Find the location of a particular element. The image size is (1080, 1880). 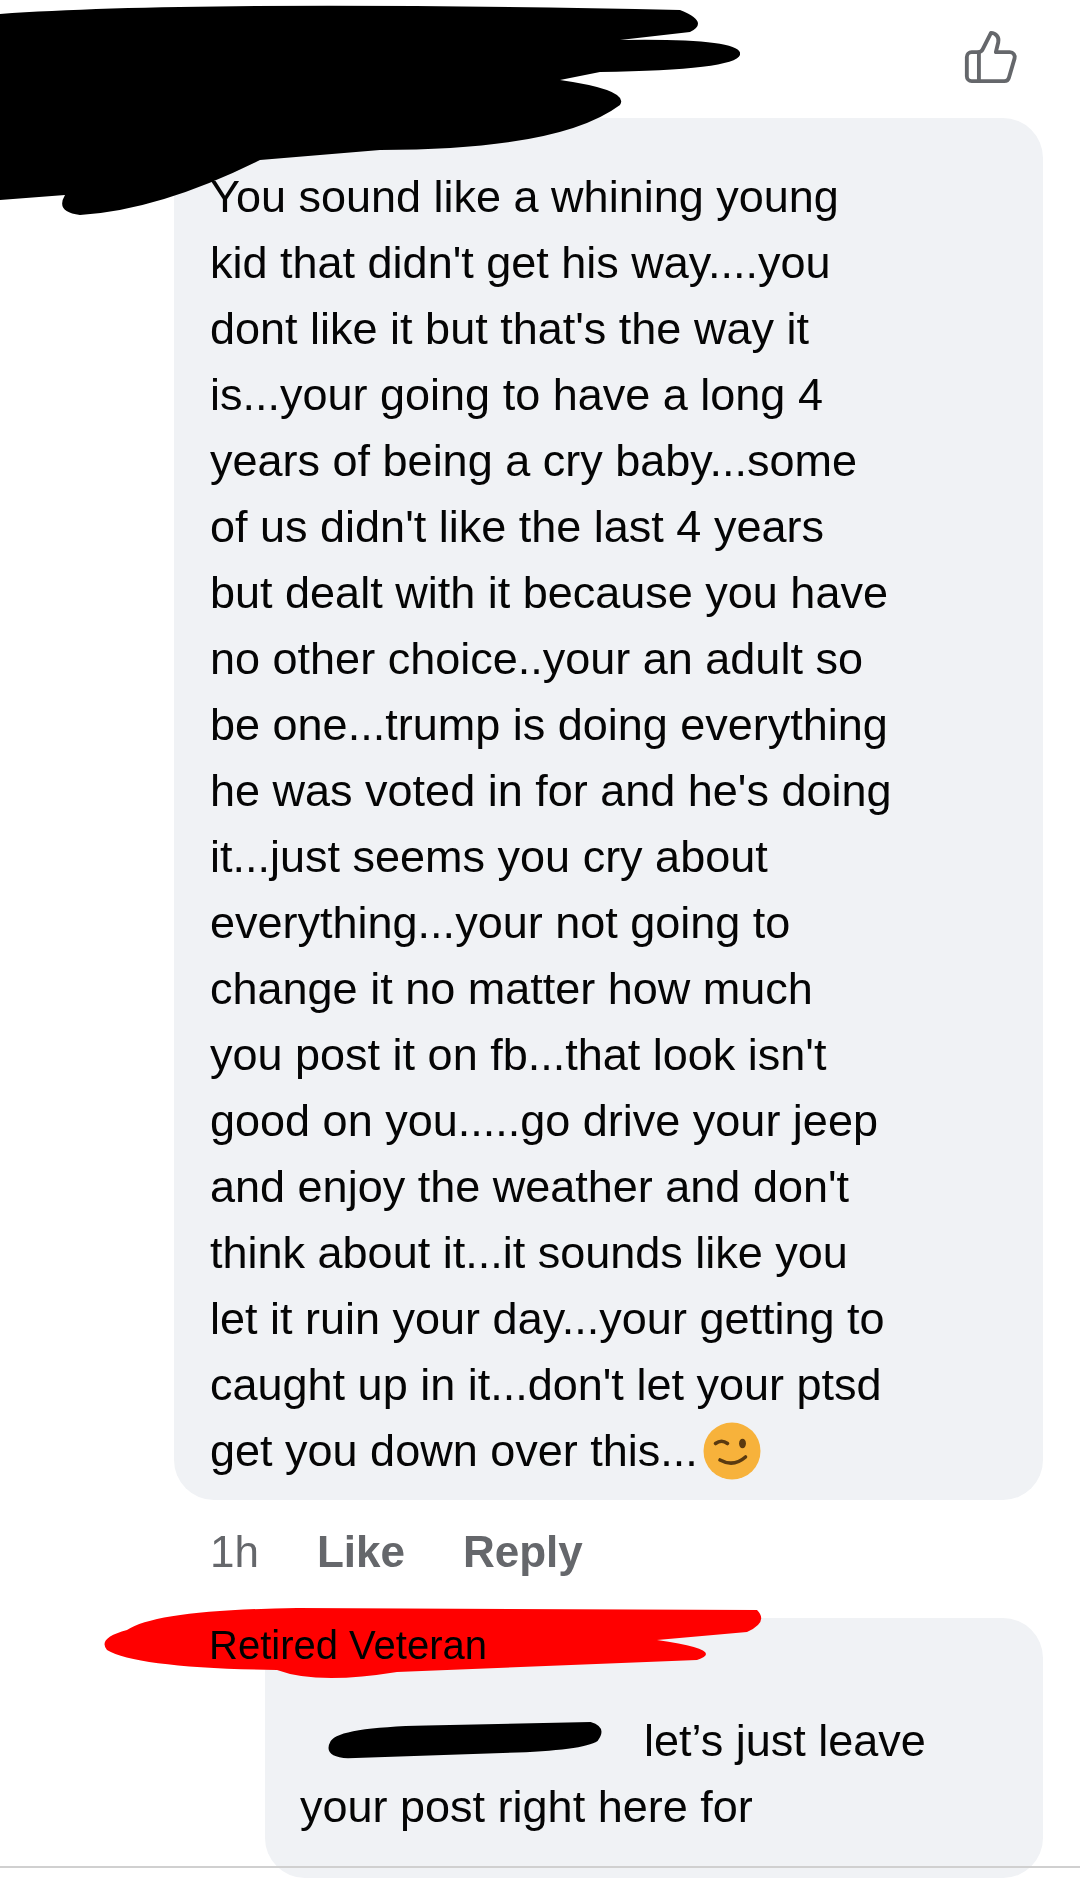

wink-emoji-icon is located at coordinates (731, 1451).